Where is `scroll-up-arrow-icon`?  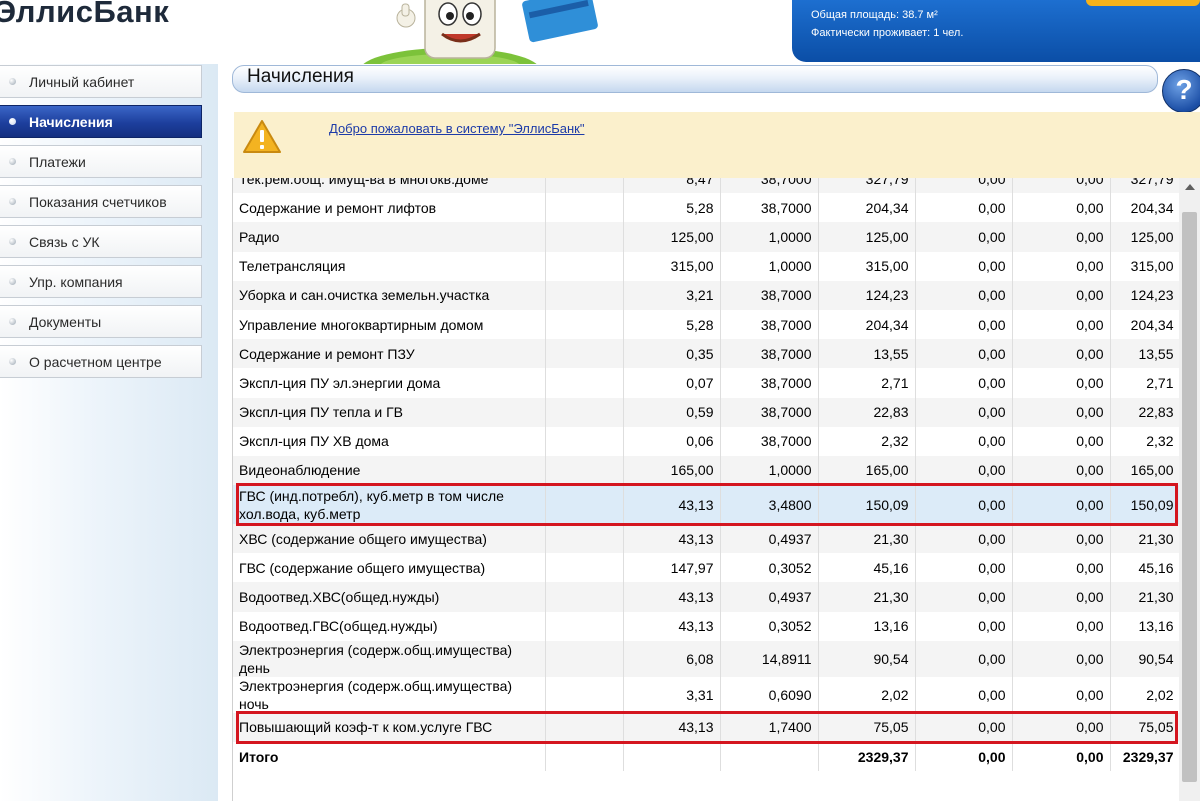
scroll-up-arrow-icon is located at coordinates (1189, 186).